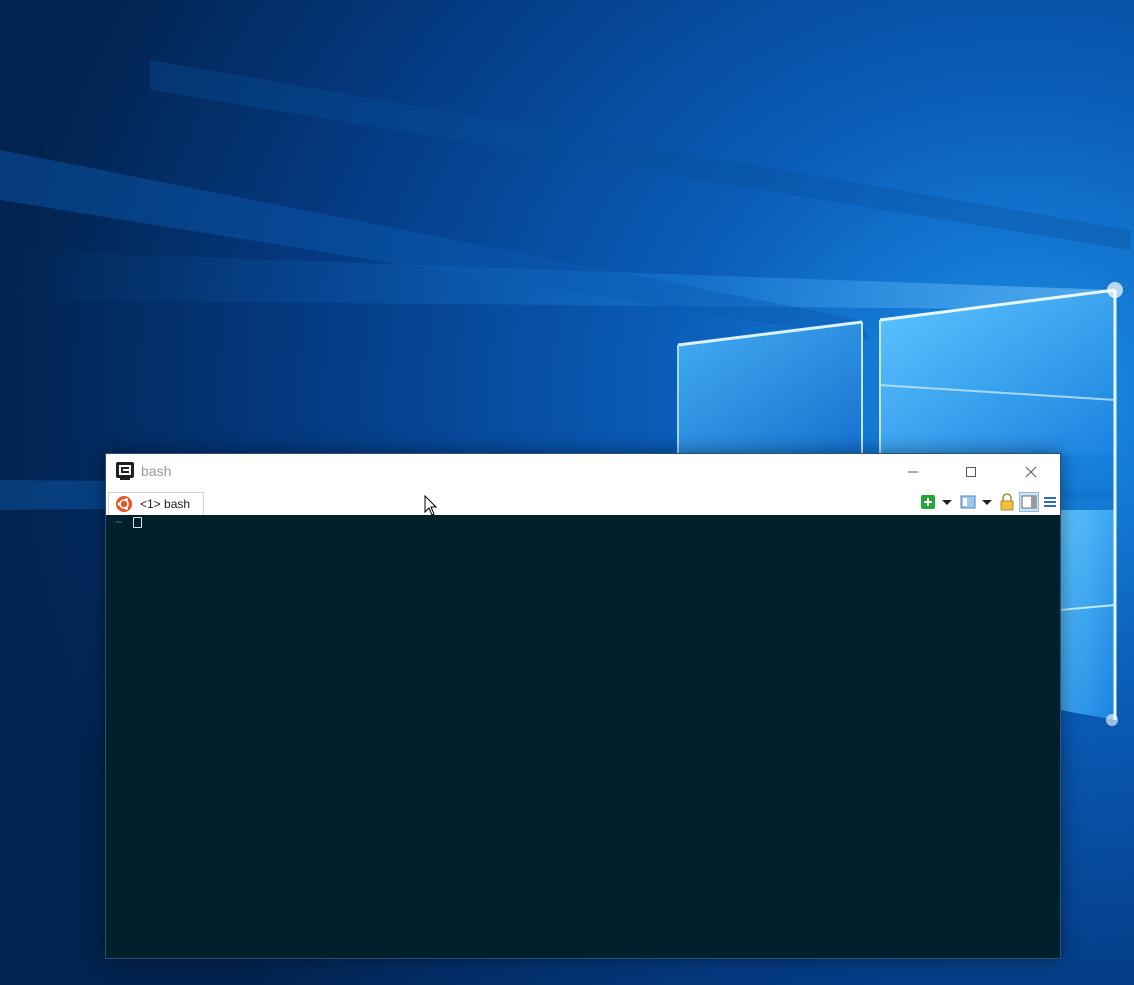  I want to click on tab-bash: <1> bash, so click(156, 503).